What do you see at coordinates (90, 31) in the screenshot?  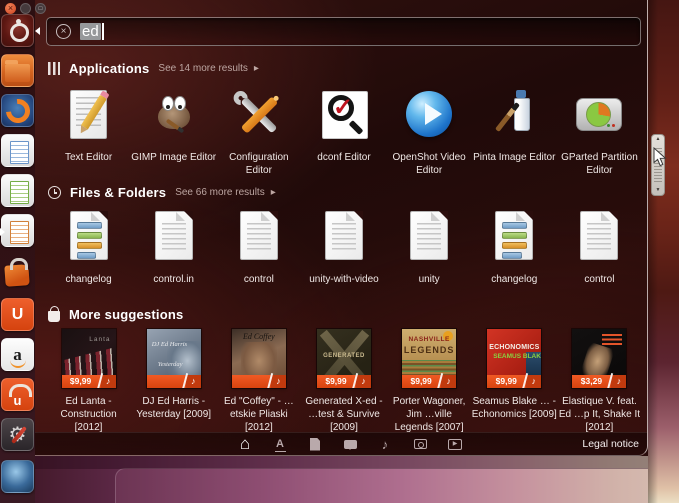 I see `selected-query-text: ed` at bounding box center [90, 31].